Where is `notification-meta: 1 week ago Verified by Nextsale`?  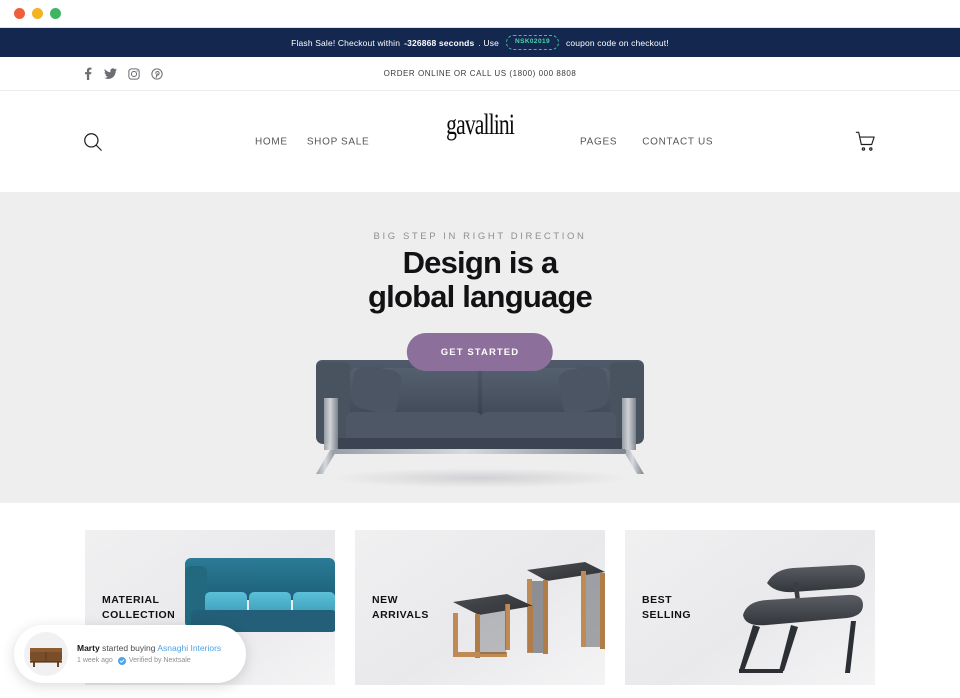 notification-meta: 1 week ago Verified by Nextsale is located at coordinates (156, 660).